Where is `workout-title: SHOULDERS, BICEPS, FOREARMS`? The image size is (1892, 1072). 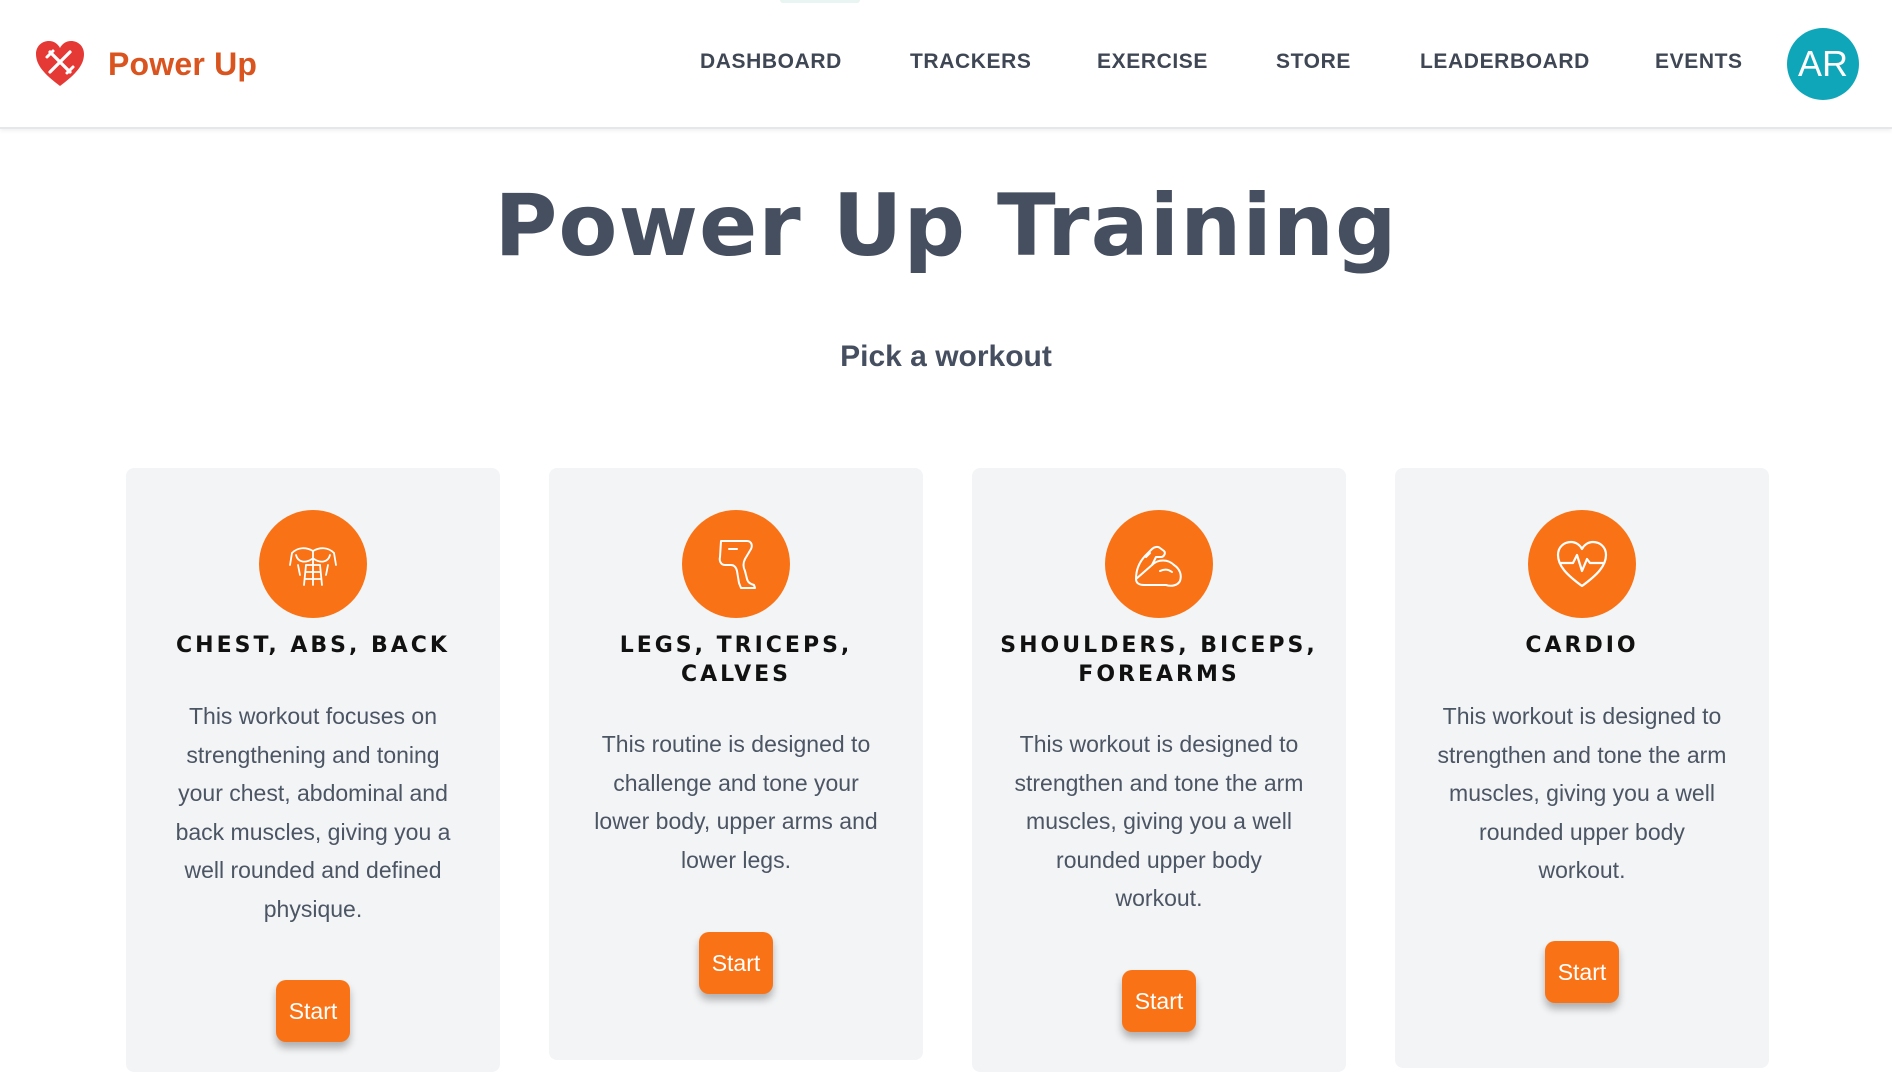
workout-title: SHOULDERS, BICEPS, FOREARMS is located at coordinates (1159, 660).